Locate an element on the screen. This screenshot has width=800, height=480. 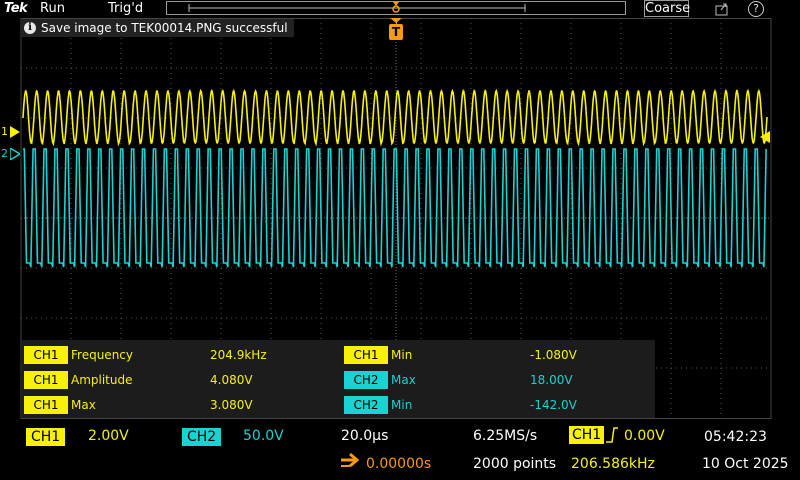
measurement-row: CH2 Max 18.00V is located at coordinates (499, 380).